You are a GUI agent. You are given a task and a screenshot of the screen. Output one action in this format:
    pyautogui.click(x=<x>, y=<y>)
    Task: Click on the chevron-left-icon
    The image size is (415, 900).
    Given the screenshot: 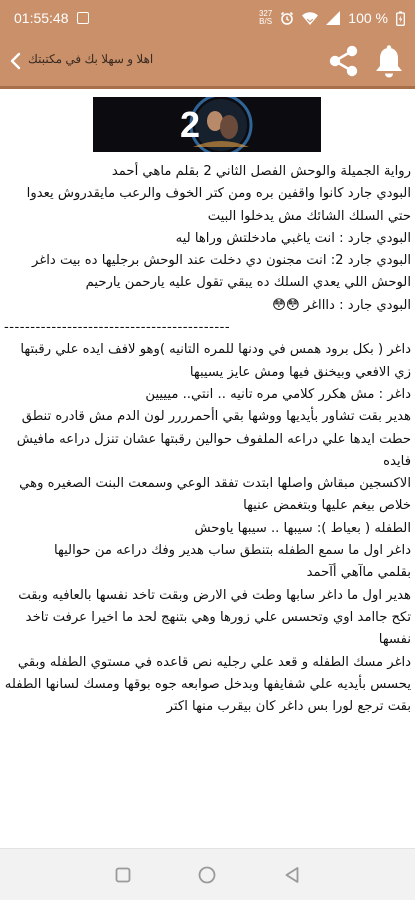 What is the action you would take?
    pyautogui.click(x=15, y=61)
    